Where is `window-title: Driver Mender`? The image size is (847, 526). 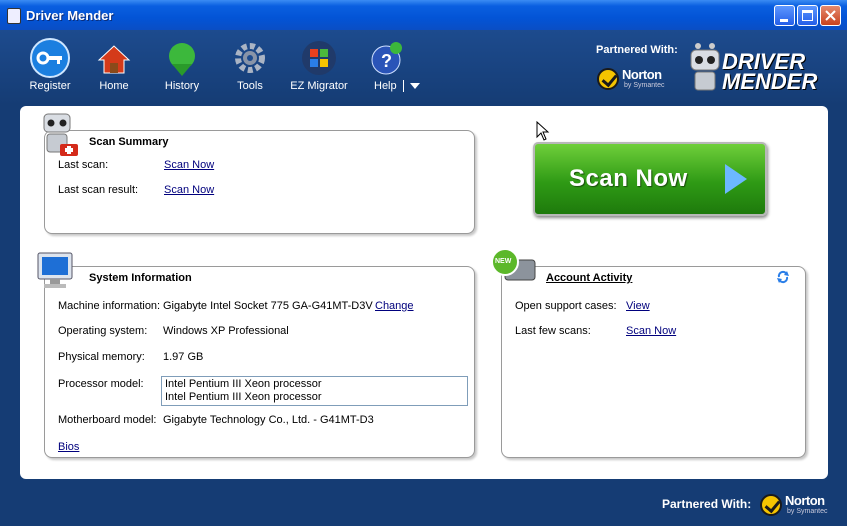
window-title: Driver Mender is located at coordinates (70, 15).